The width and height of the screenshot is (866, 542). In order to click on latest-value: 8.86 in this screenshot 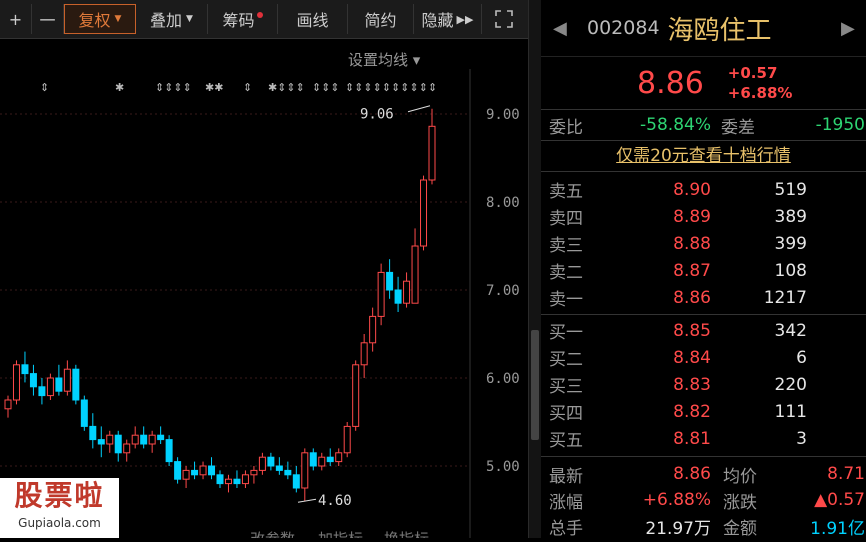, I will do `click(692, 474)`.